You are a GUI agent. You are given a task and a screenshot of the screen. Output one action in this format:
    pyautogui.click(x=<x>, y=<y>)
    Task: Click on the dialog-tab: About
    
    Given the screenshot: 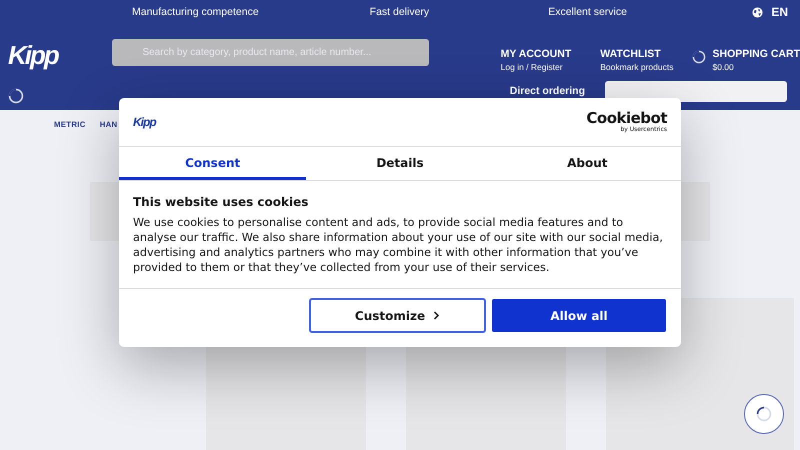 What is the action you would take?
    pyautogui.click(x=587, y=163)
    